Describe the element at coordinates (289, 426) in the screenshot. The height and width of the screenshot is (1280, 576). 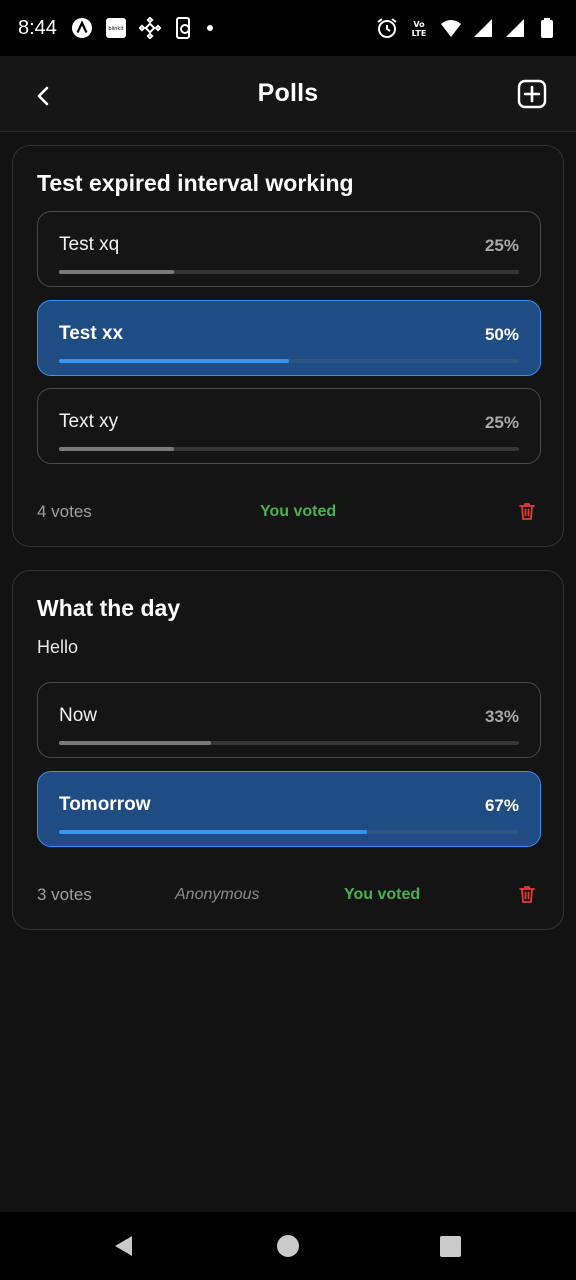
I see `poll-option: Text xy 25%` at that location.